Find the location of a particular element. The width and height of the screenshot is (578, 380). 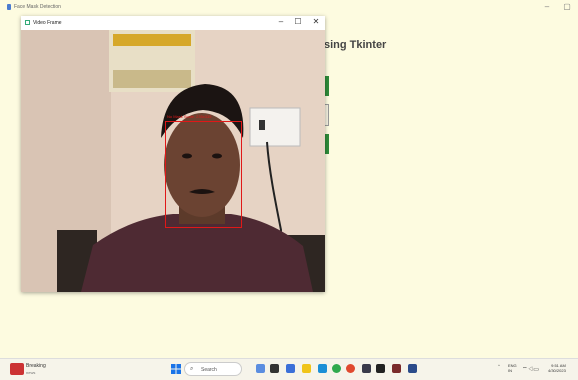

task-view-icon is located at coordinates (260, 368).